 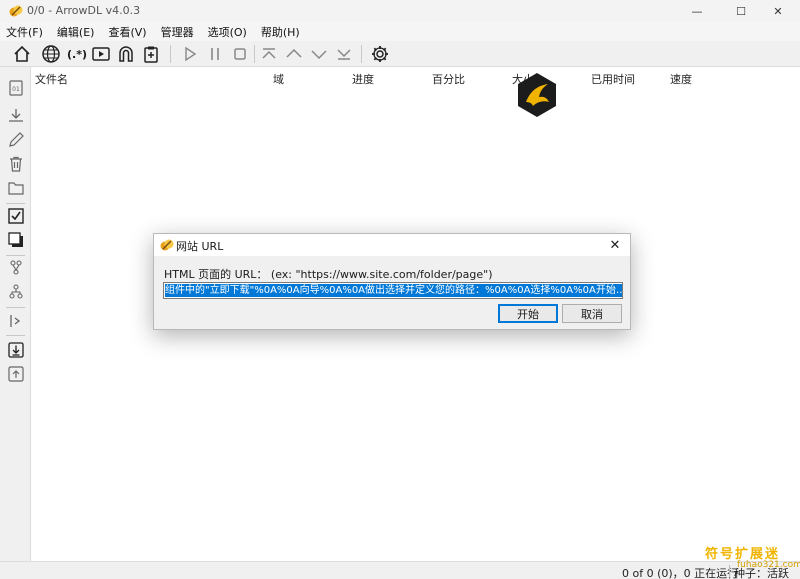 I want to click on tree-collapse-icon, so click(x=16, y=292).